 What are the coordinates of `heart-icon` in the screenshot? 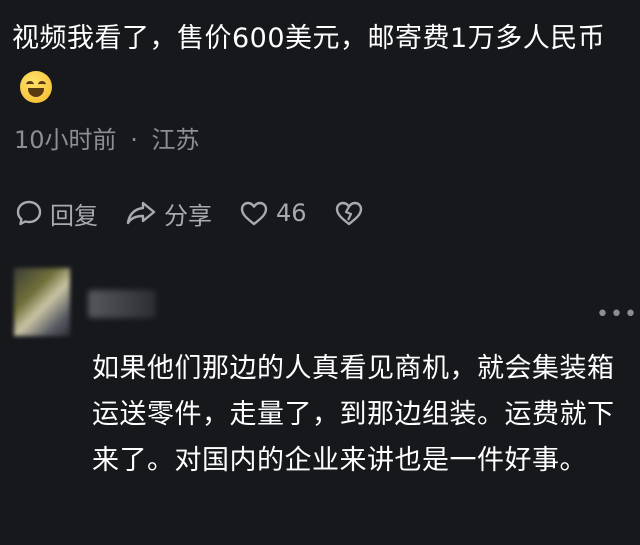 It's located at (254, 213).